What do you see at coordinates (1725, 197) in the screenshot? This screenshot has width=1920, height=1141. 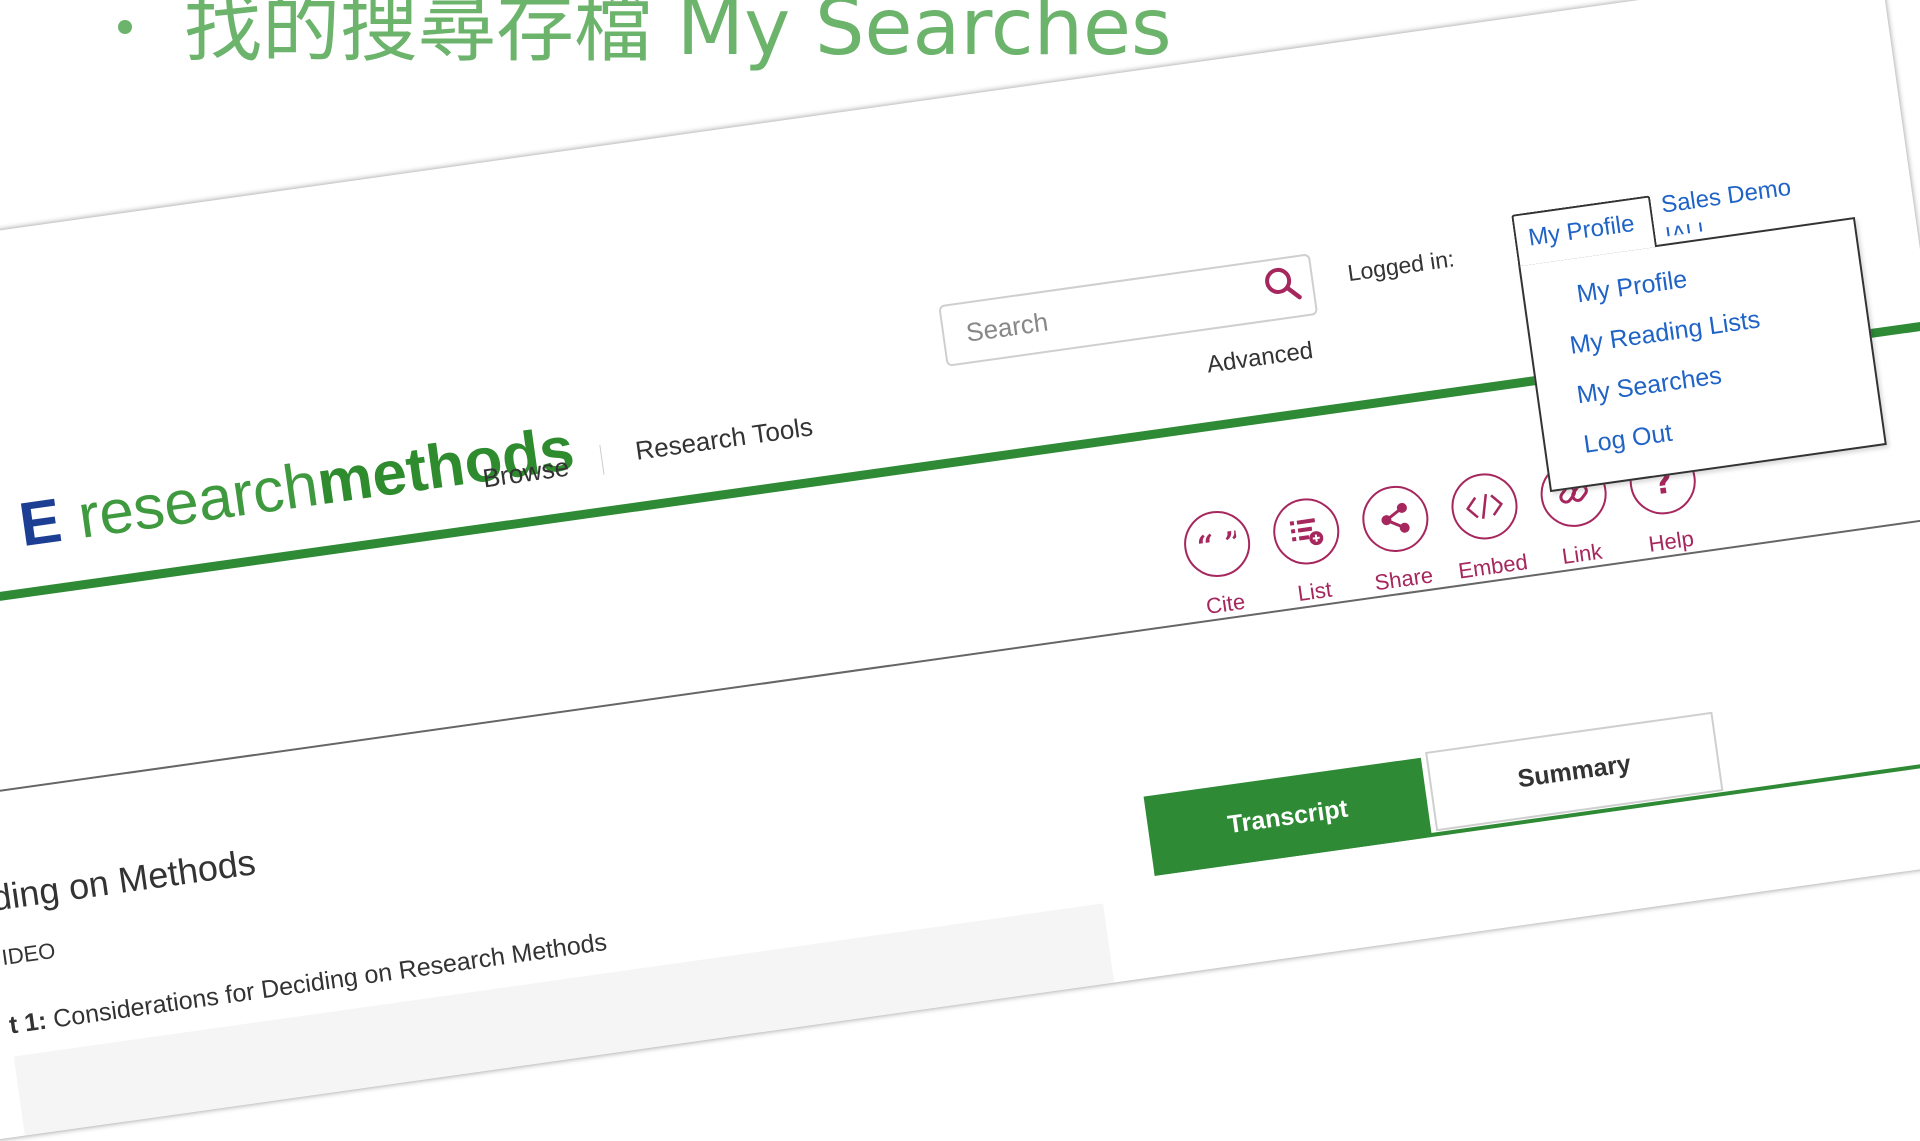 I see `org-name: Sales Demo` at bounding box center [1725, 197].